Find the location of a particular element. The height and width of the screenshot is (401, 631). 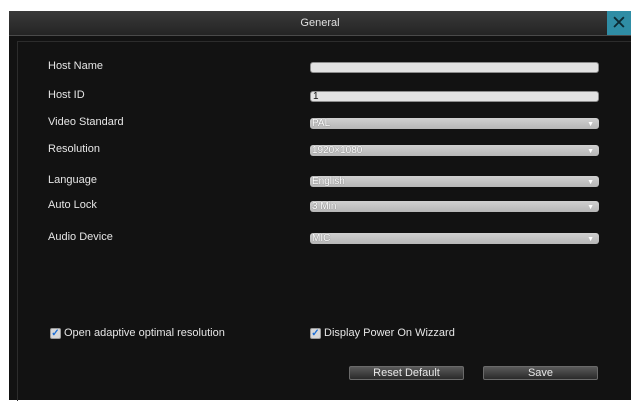

language-value: English is located at coordinates (328, 181).